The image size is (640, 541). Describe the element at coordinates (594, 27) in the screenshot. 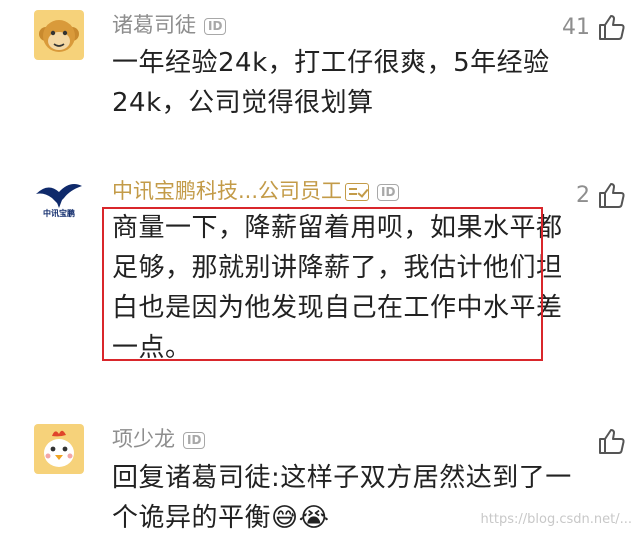

I see `like-button: 41` at that location.